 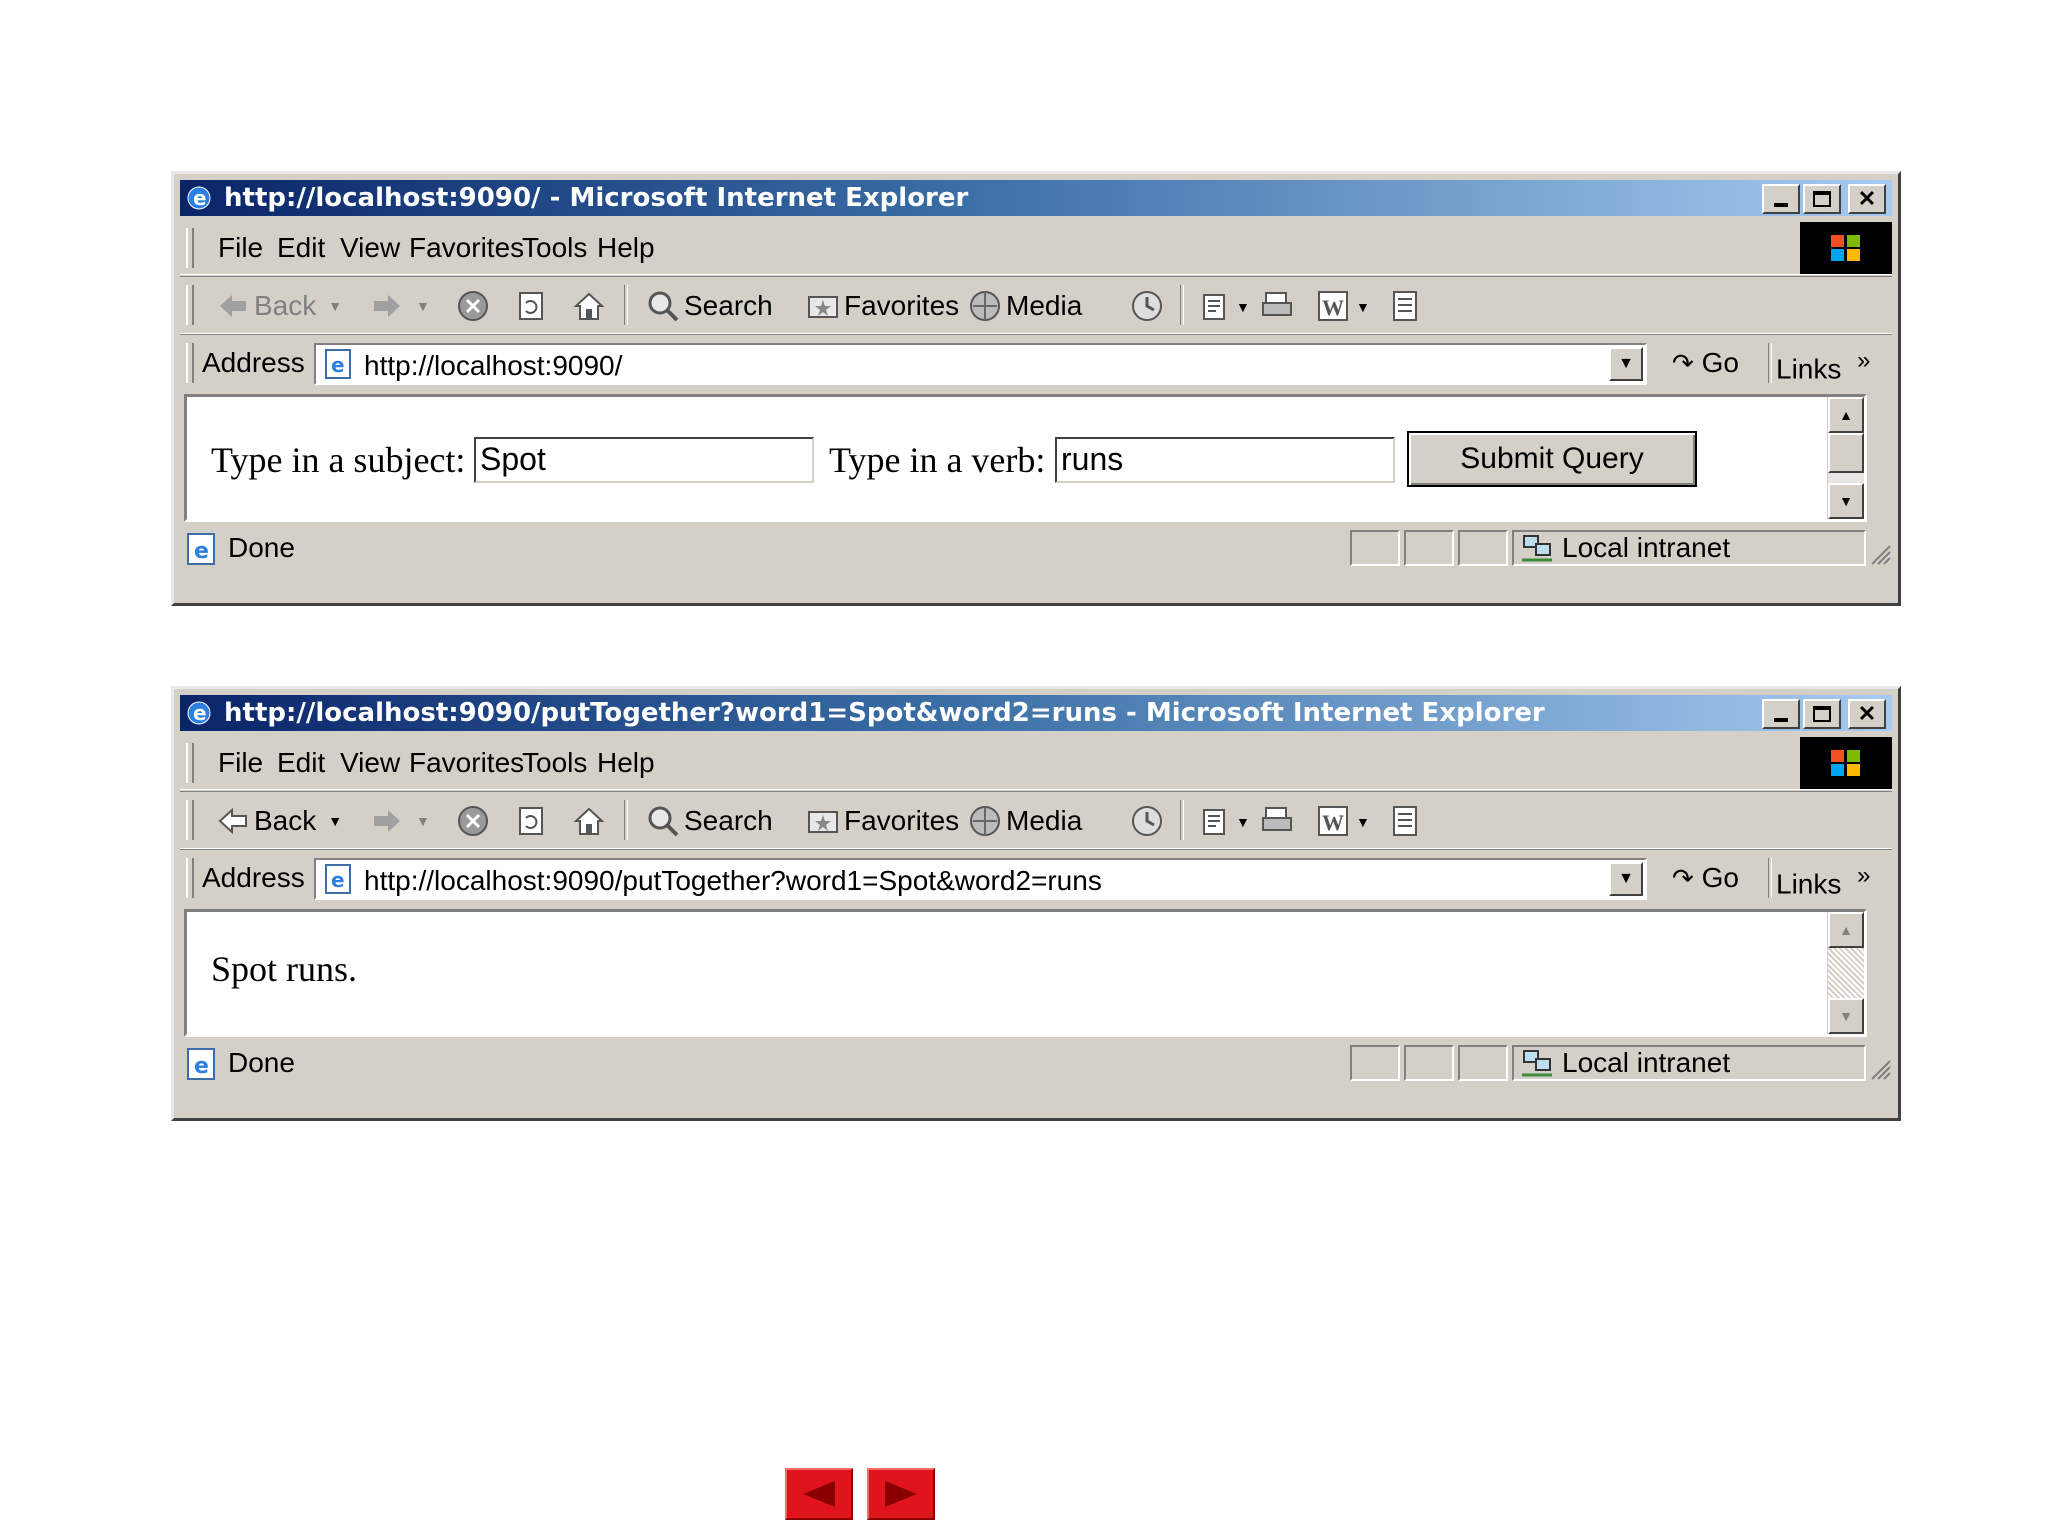 I want to click on windows-logo, so click(x=1846, y=763).